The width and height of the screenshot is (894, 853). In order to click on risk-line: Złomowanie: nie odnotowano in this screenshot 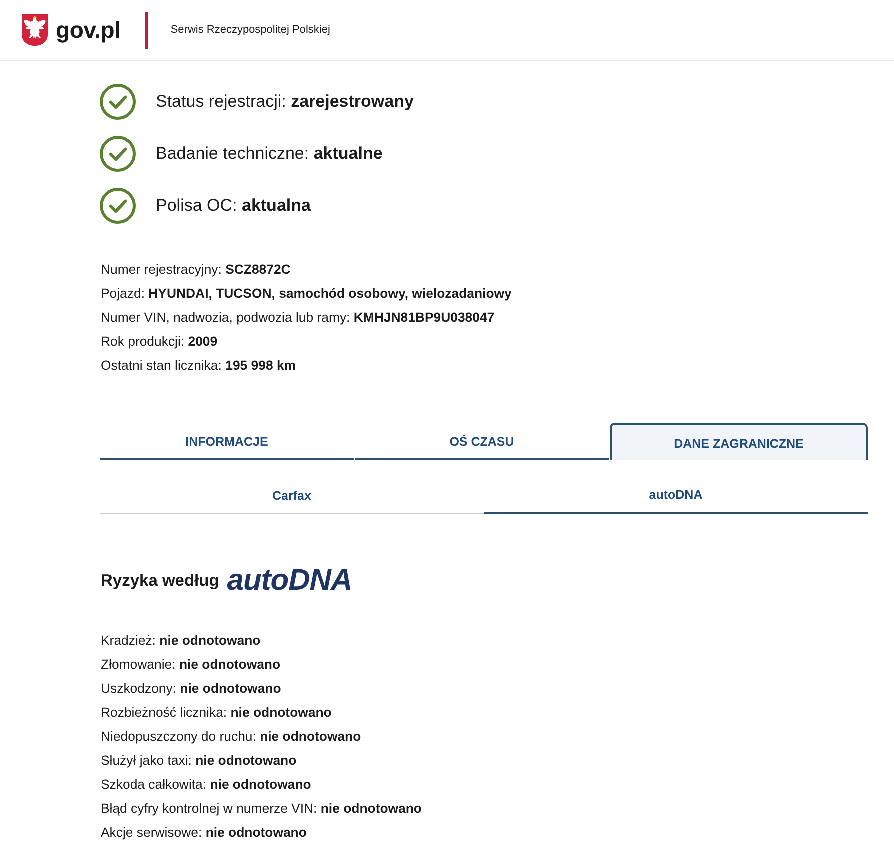, I will do `click(191, 665)`.